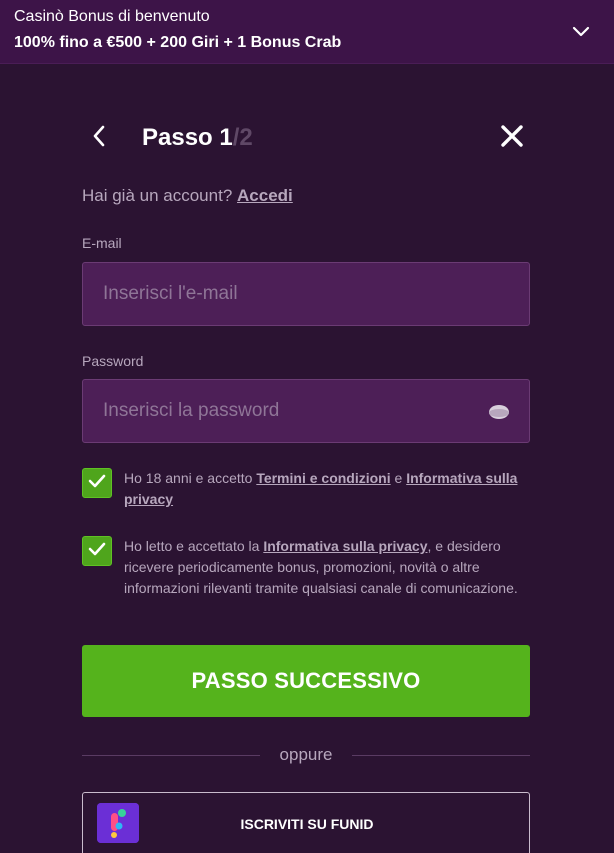  I want to click on terms-checkbox, so click(97, 483).